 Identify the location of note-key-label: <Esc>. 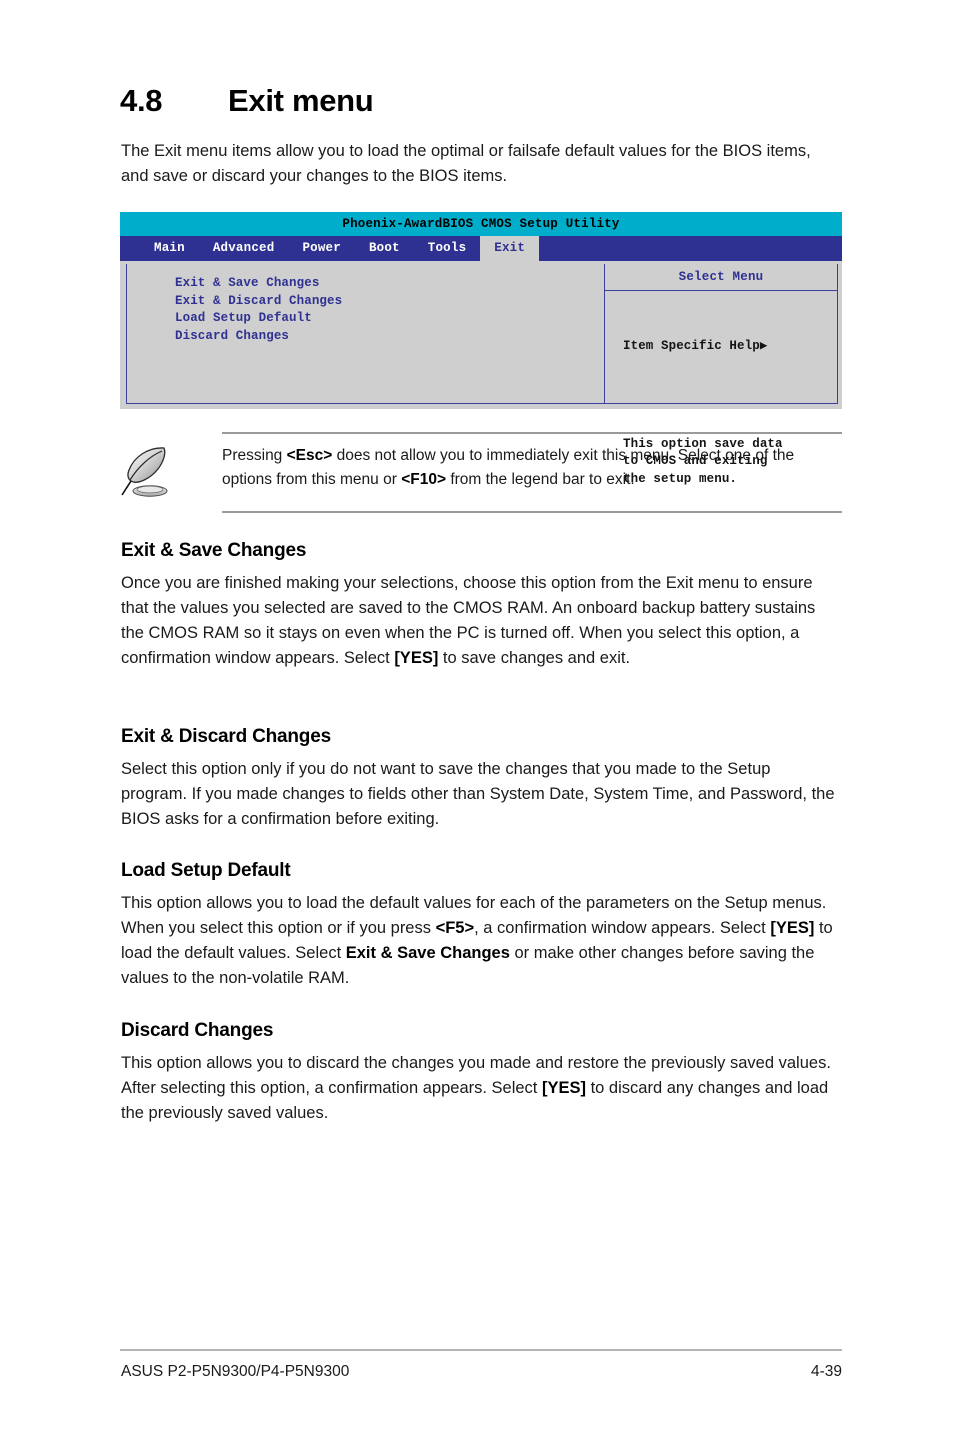
(309, 455).